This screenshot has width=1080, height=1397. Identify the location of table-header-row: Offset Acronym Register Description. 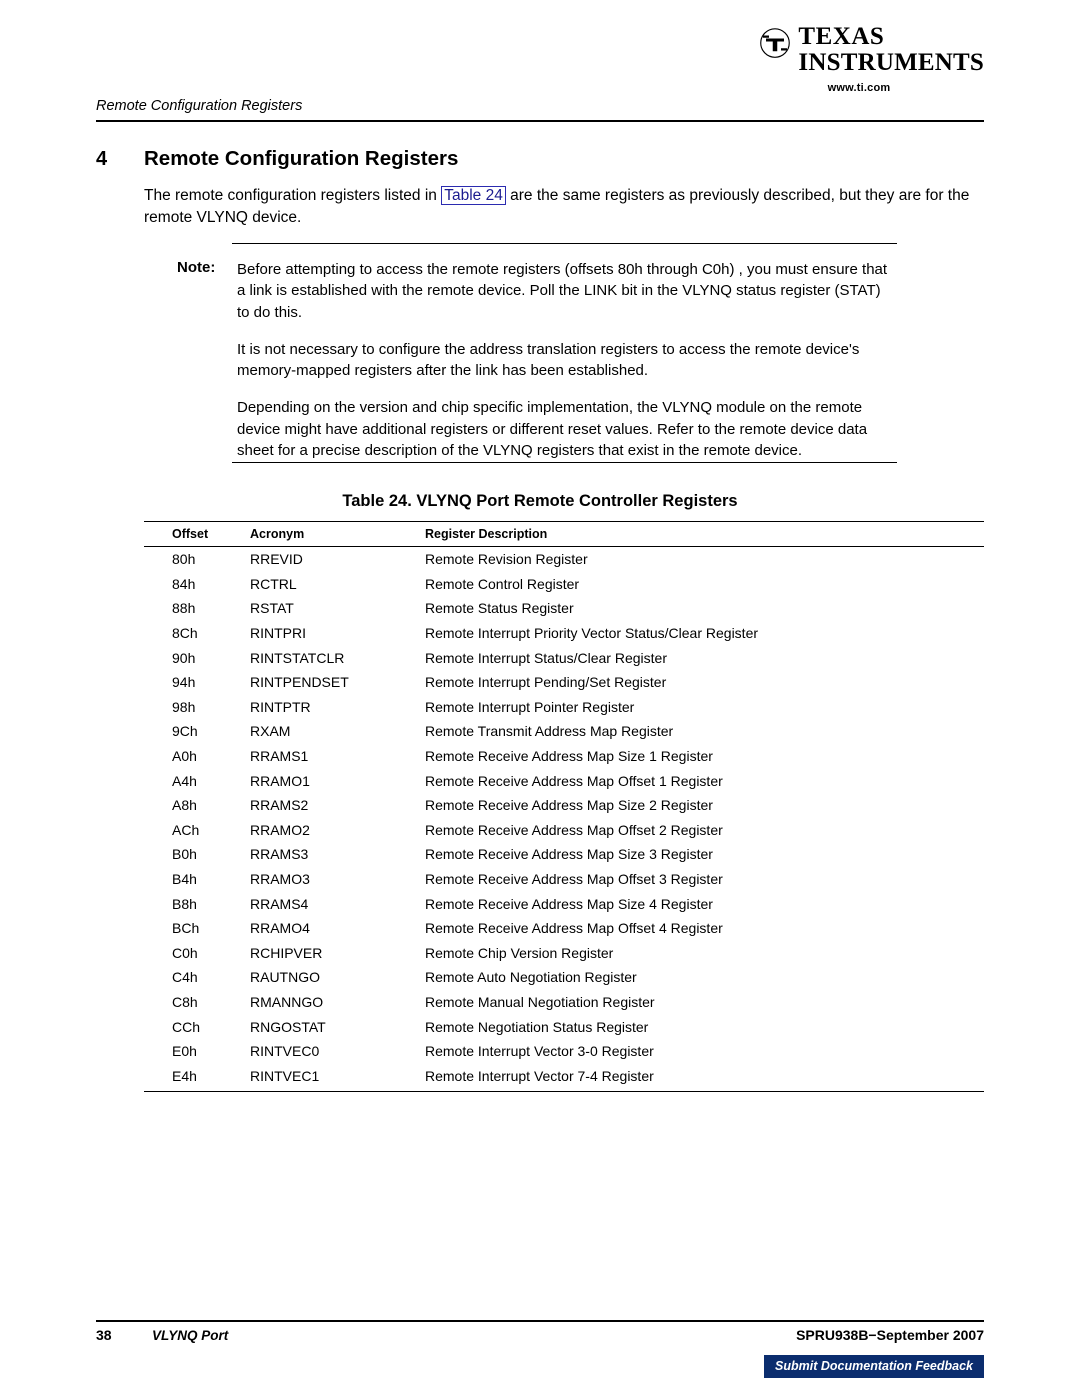
(564, 534).